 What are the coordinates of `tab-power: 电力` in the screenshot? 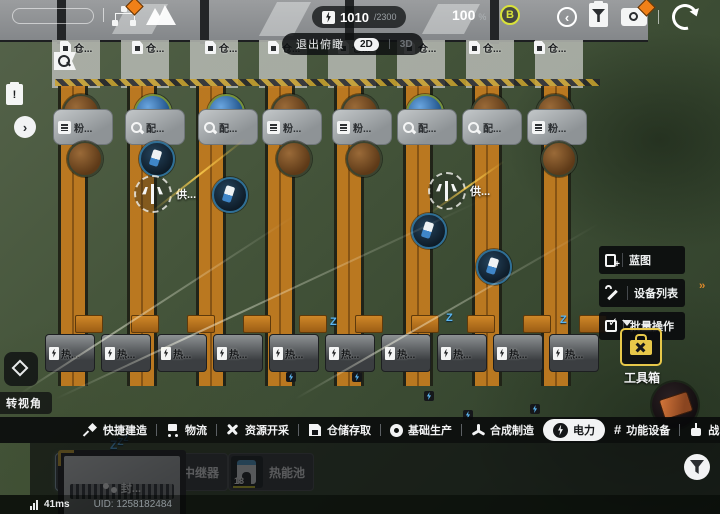 It's located at (574, 430).